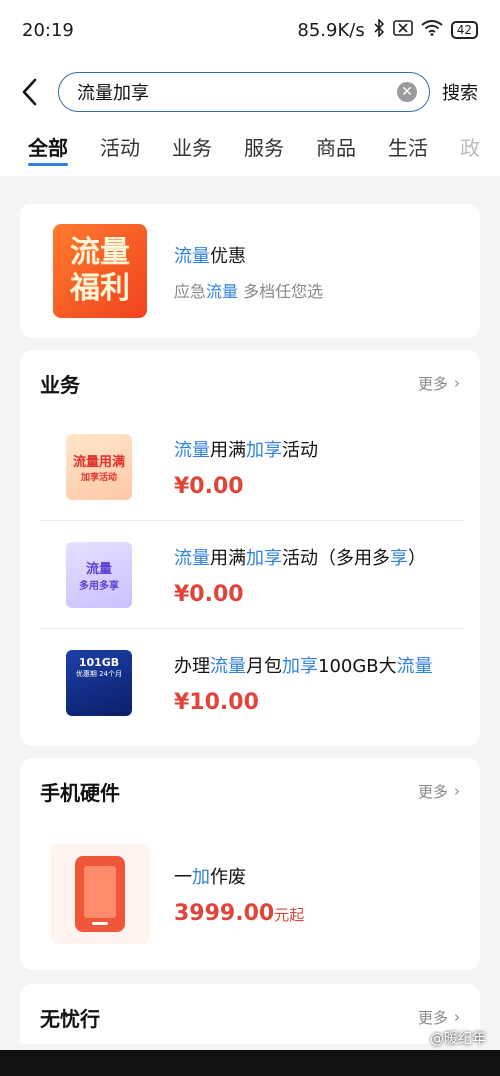 This screenshot has width=500, height=1076. Describe the element at coordinates (99, 575) in the screenshot. I see `item-thumbnail: 流量 多用多享` at that location.